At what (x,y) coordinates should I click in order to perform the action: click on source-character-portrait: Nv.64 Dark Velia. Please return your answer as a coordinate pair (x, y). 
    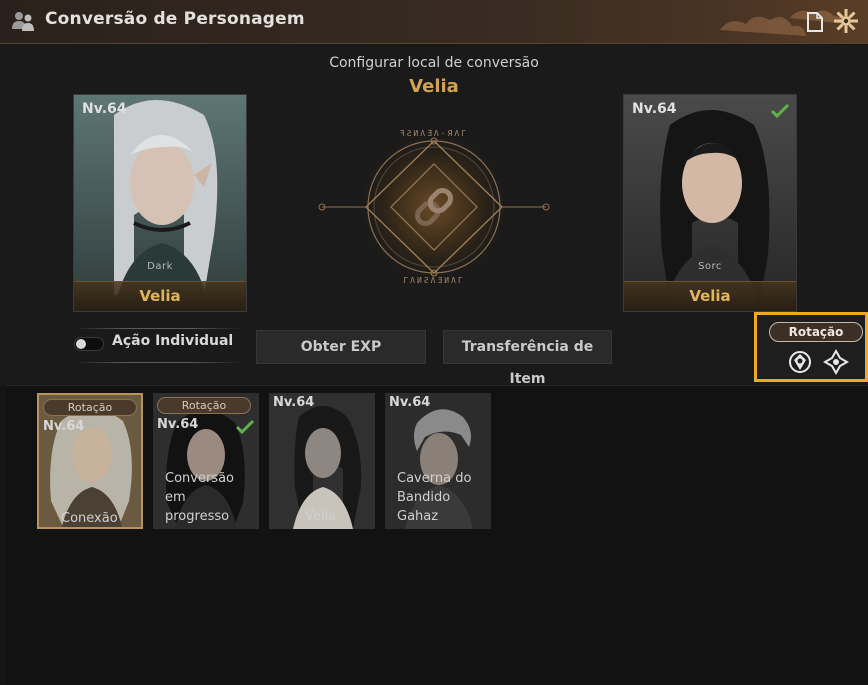
    Looking at the image, I should click on (160, 203).